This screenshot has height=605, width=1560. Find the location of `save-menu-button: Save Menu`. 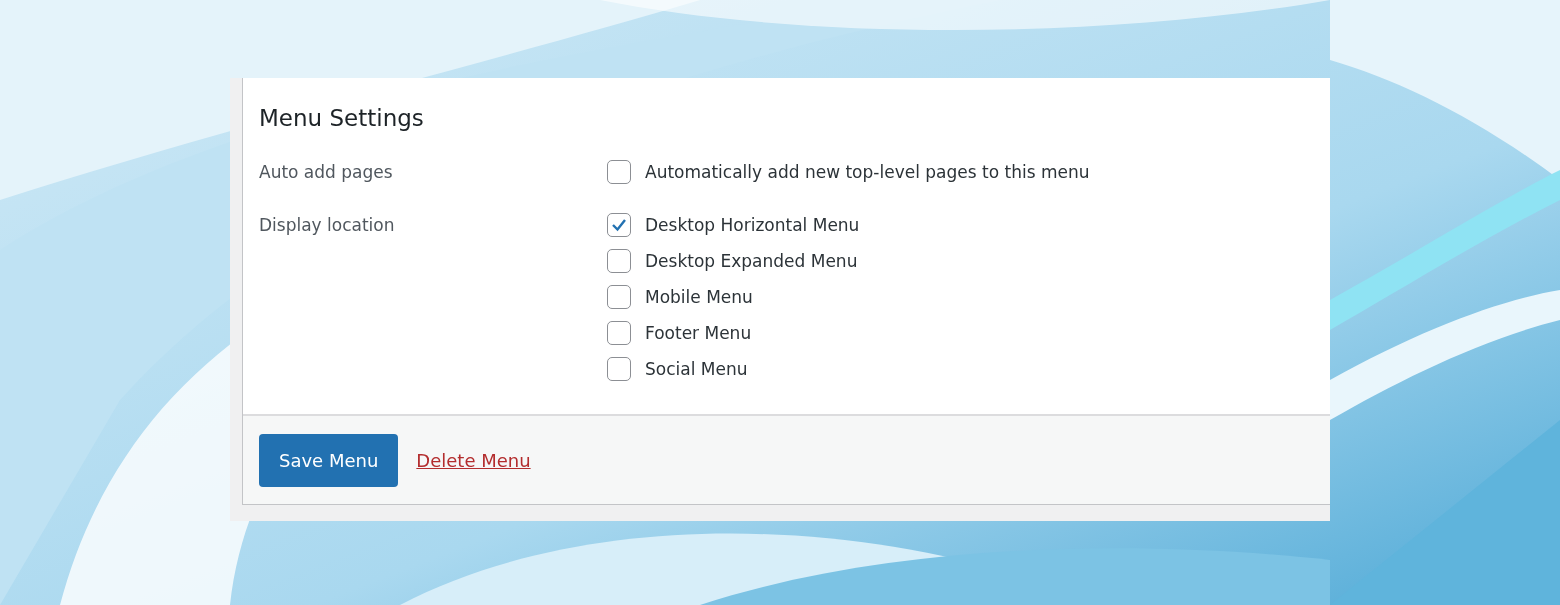

save-menu-button: Save Menu is located at coordinates (329, 460).